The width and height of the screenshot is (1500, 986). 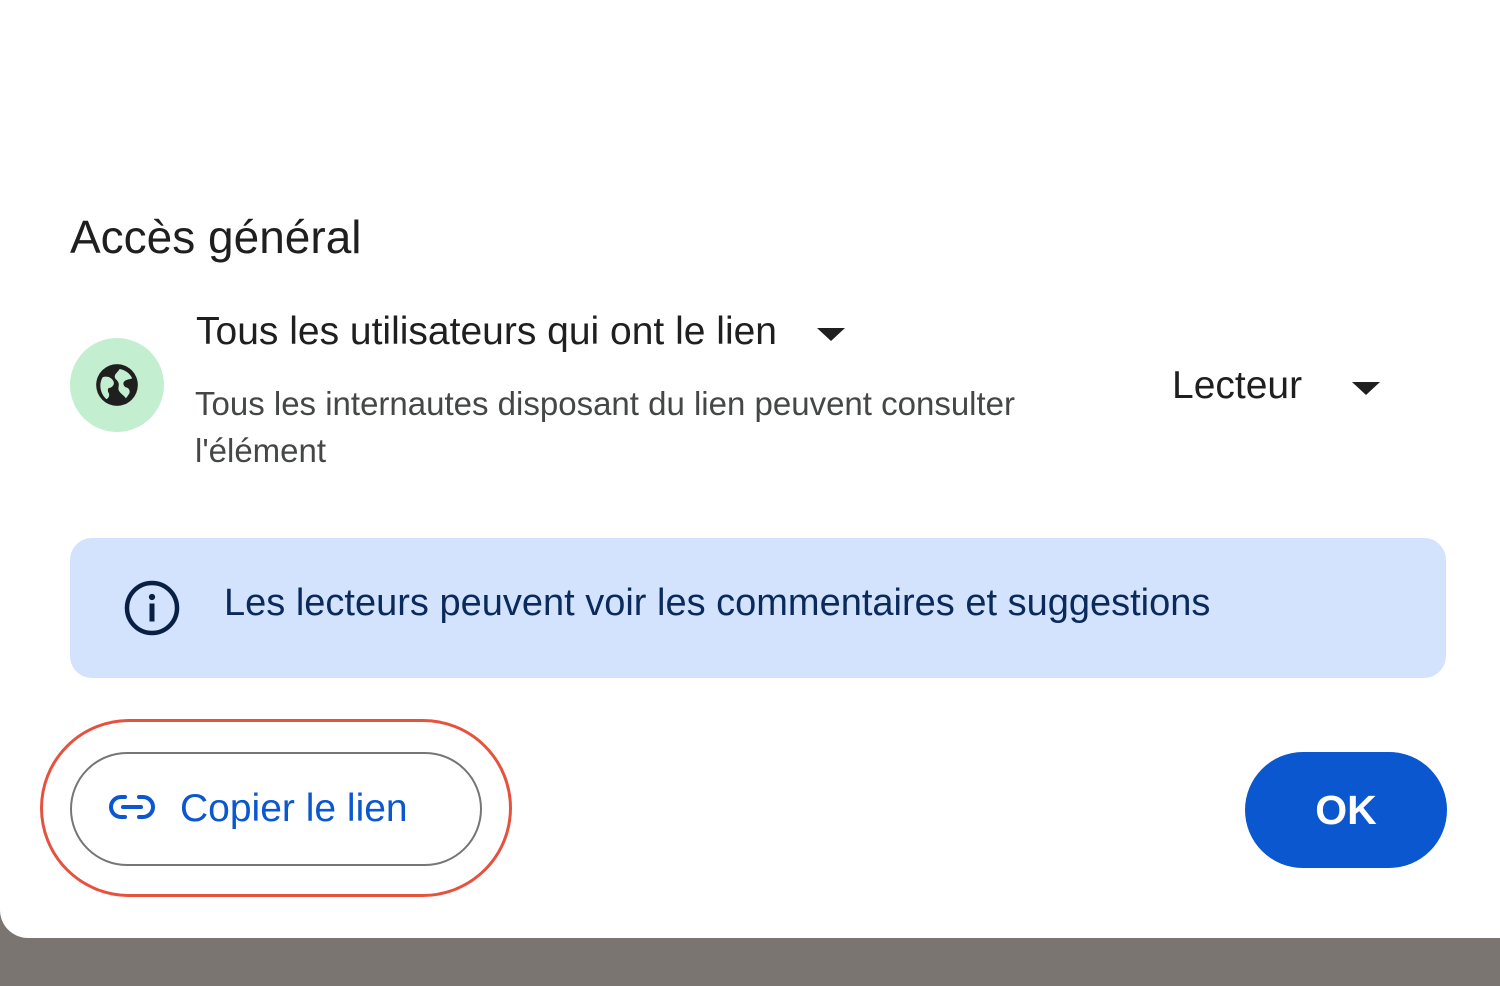 What do you see at coordinates (132, 809) in the screenshot?
I see `link-icon` at bounding box center [132, 809].